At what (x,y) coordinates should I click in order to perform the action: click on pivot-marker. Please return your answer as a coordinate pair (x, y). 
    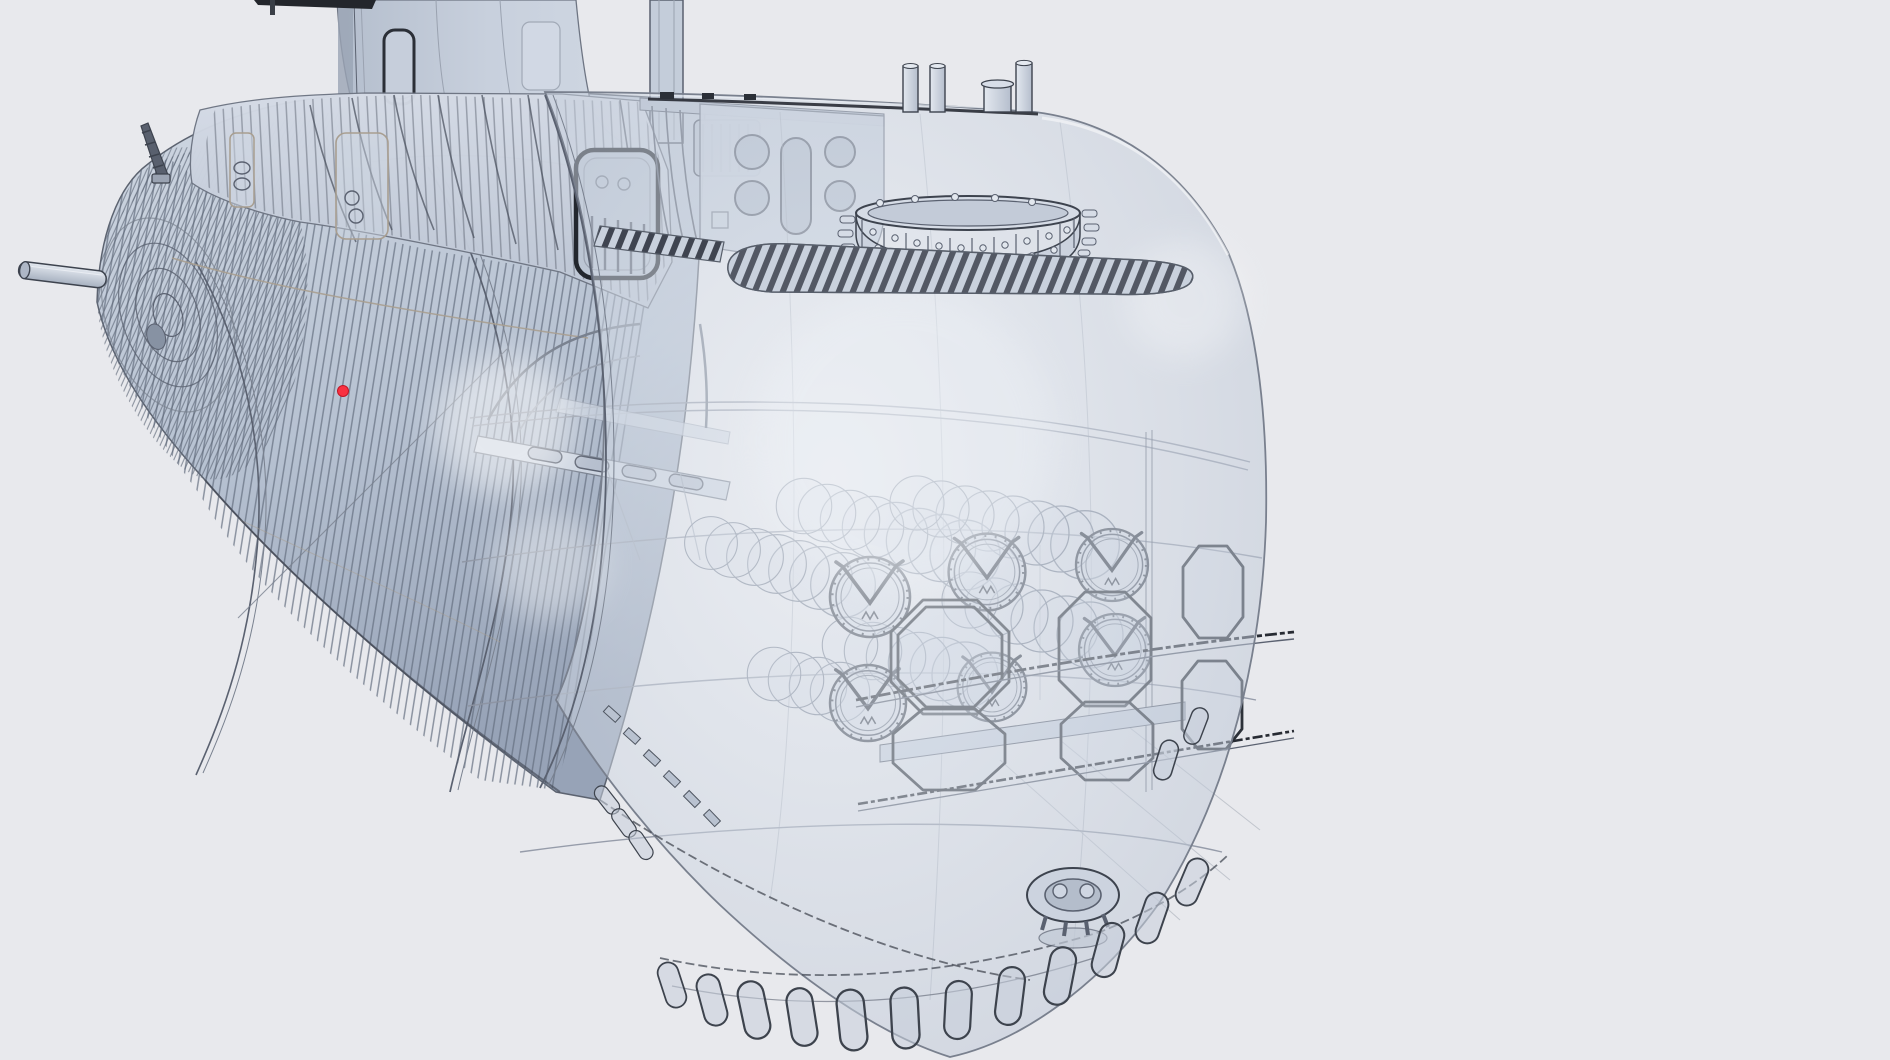
    Looking at the image, I should click on (343, 391).